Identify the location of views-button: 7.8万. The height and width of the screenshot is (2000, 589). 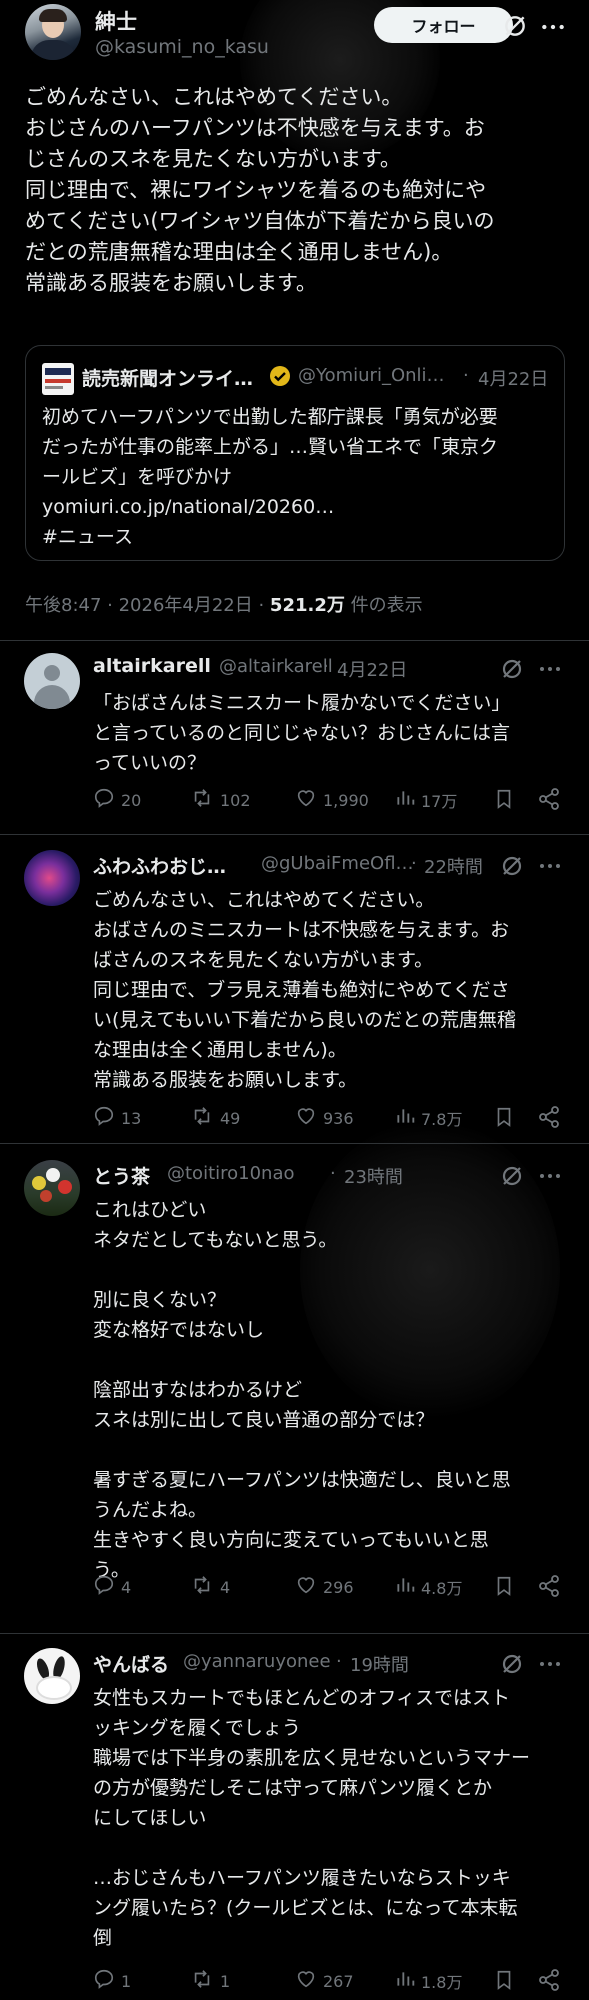
(428, 1118).